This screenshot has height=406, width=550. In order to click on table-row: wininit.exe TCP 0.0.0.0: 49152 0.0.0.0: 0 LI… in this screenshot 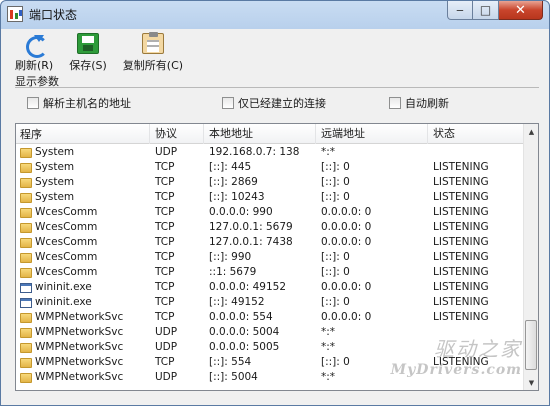, I will do `click(270, 287)`.